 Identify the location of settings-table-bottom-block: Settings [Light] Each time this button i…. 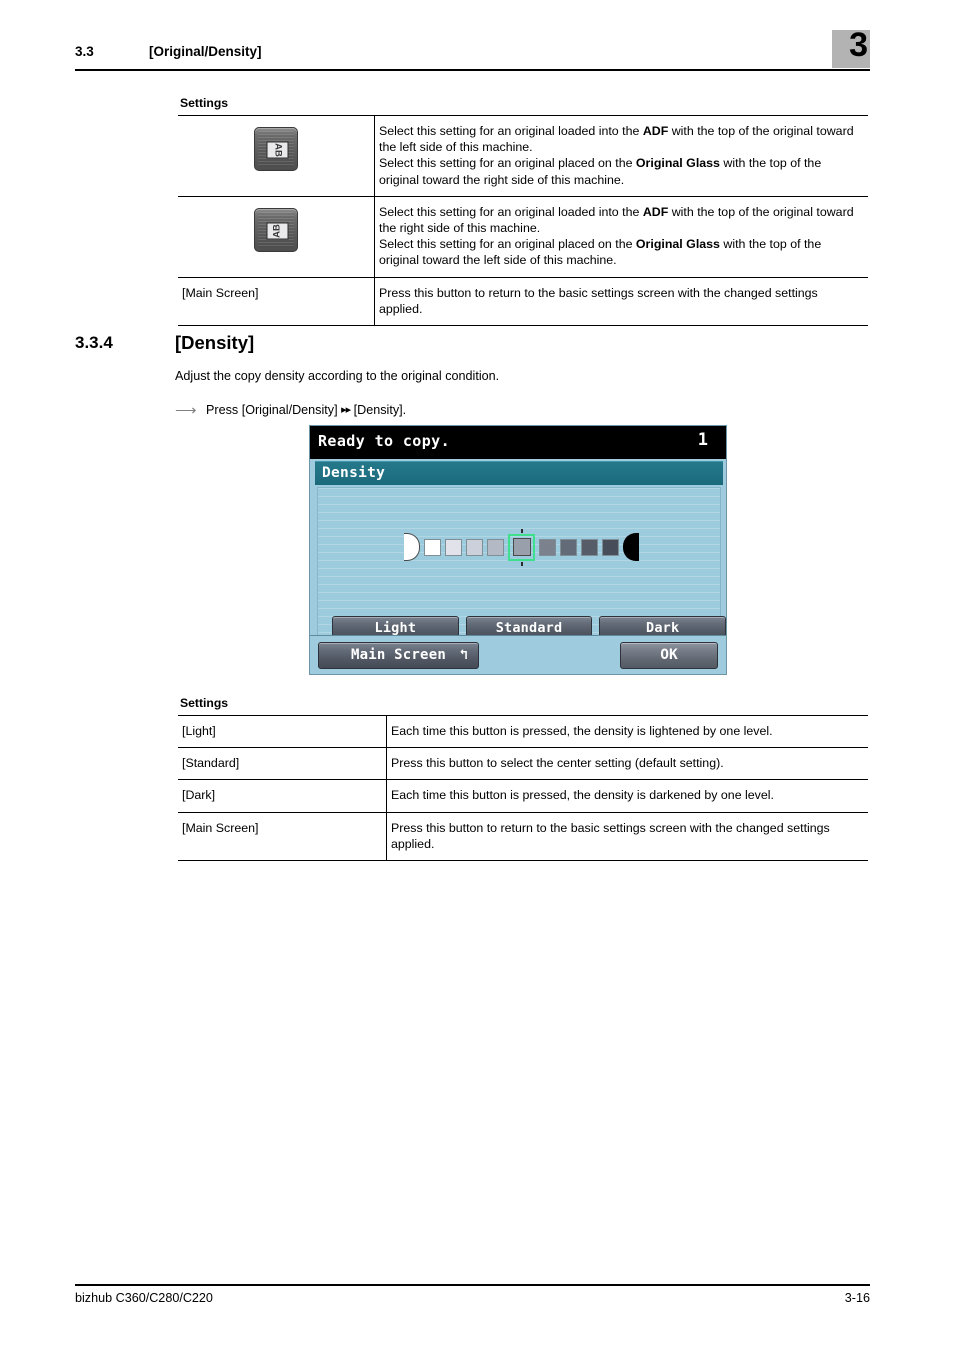
(523, 779).